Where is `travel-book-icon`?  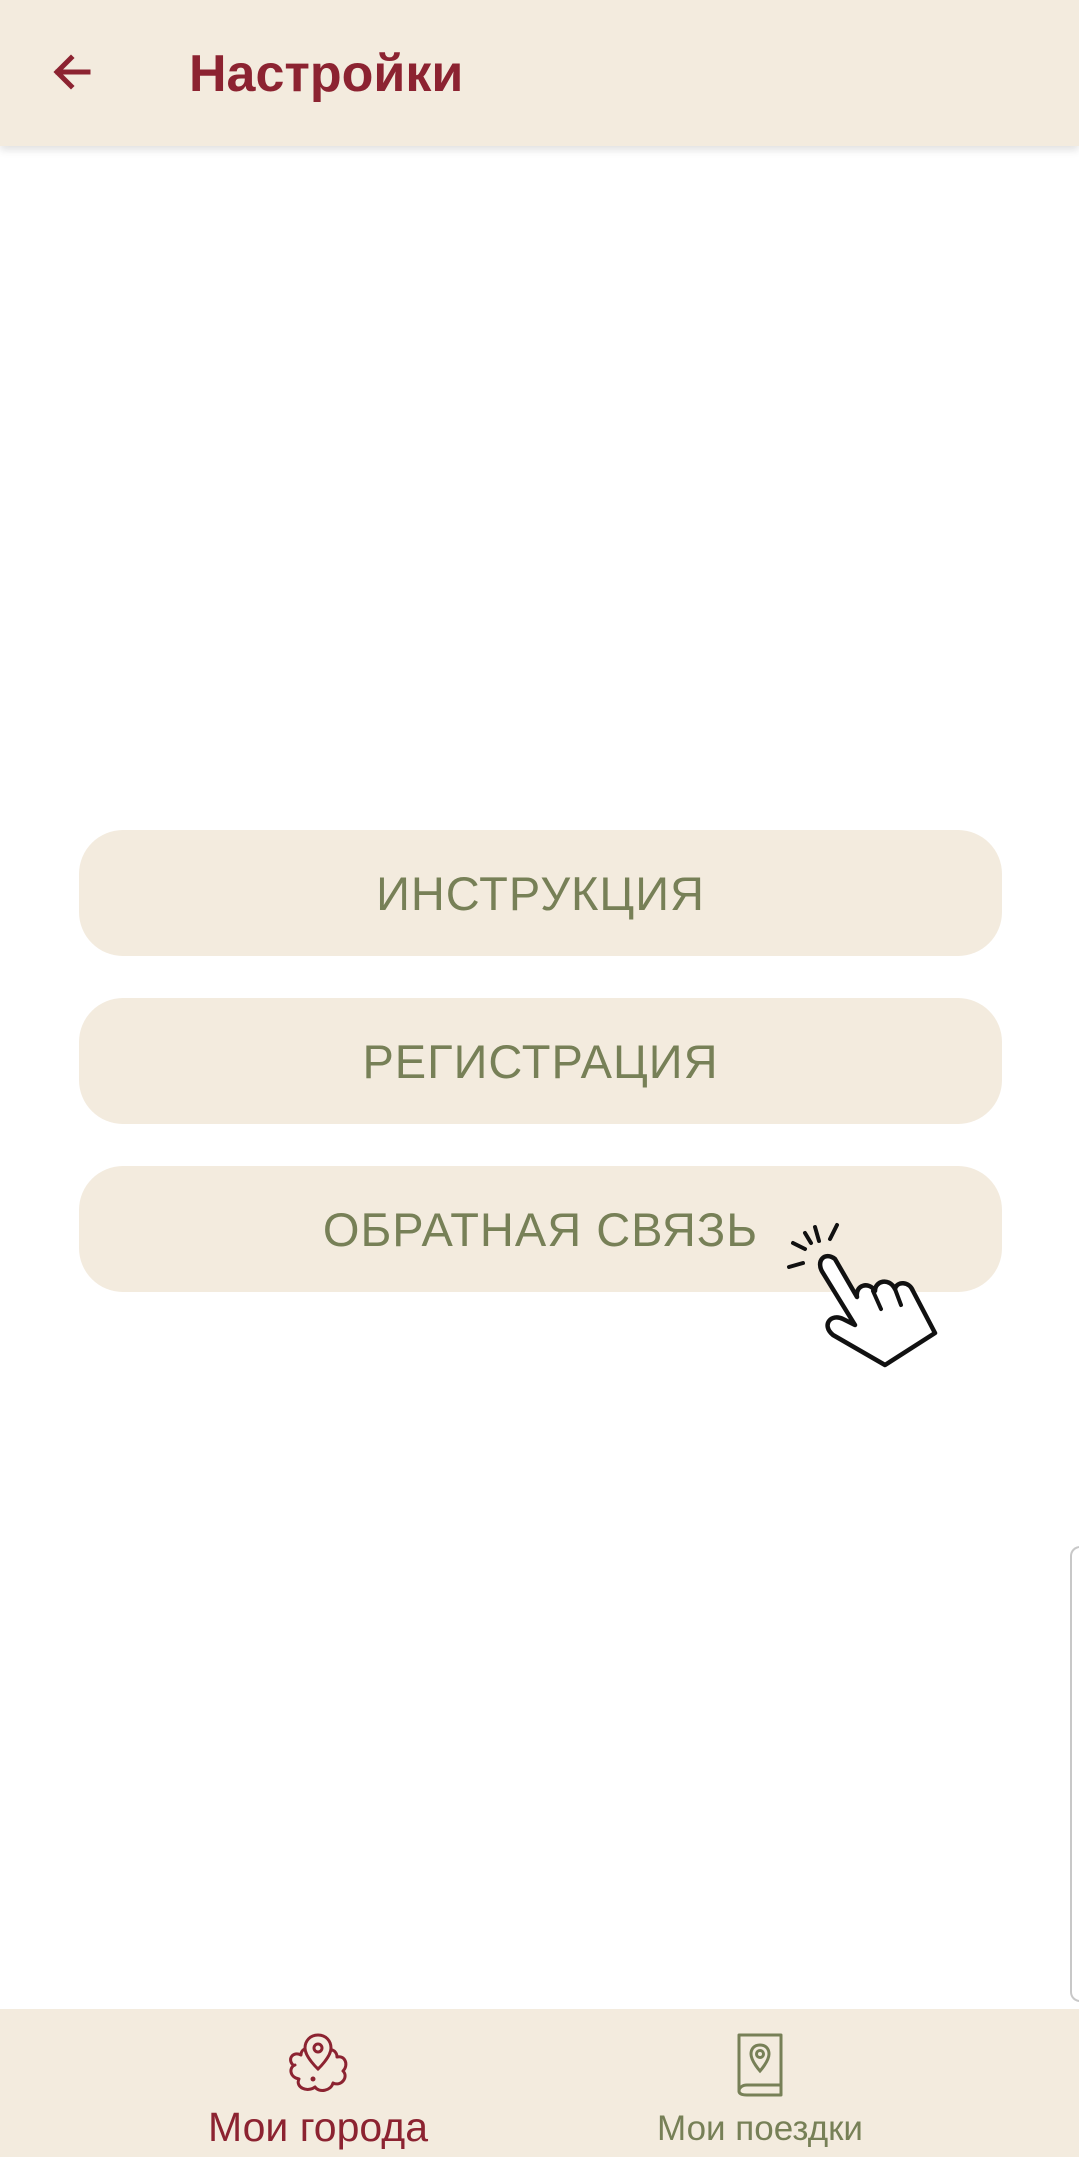 travel-book-icon is located at coordinates (760, 2065).